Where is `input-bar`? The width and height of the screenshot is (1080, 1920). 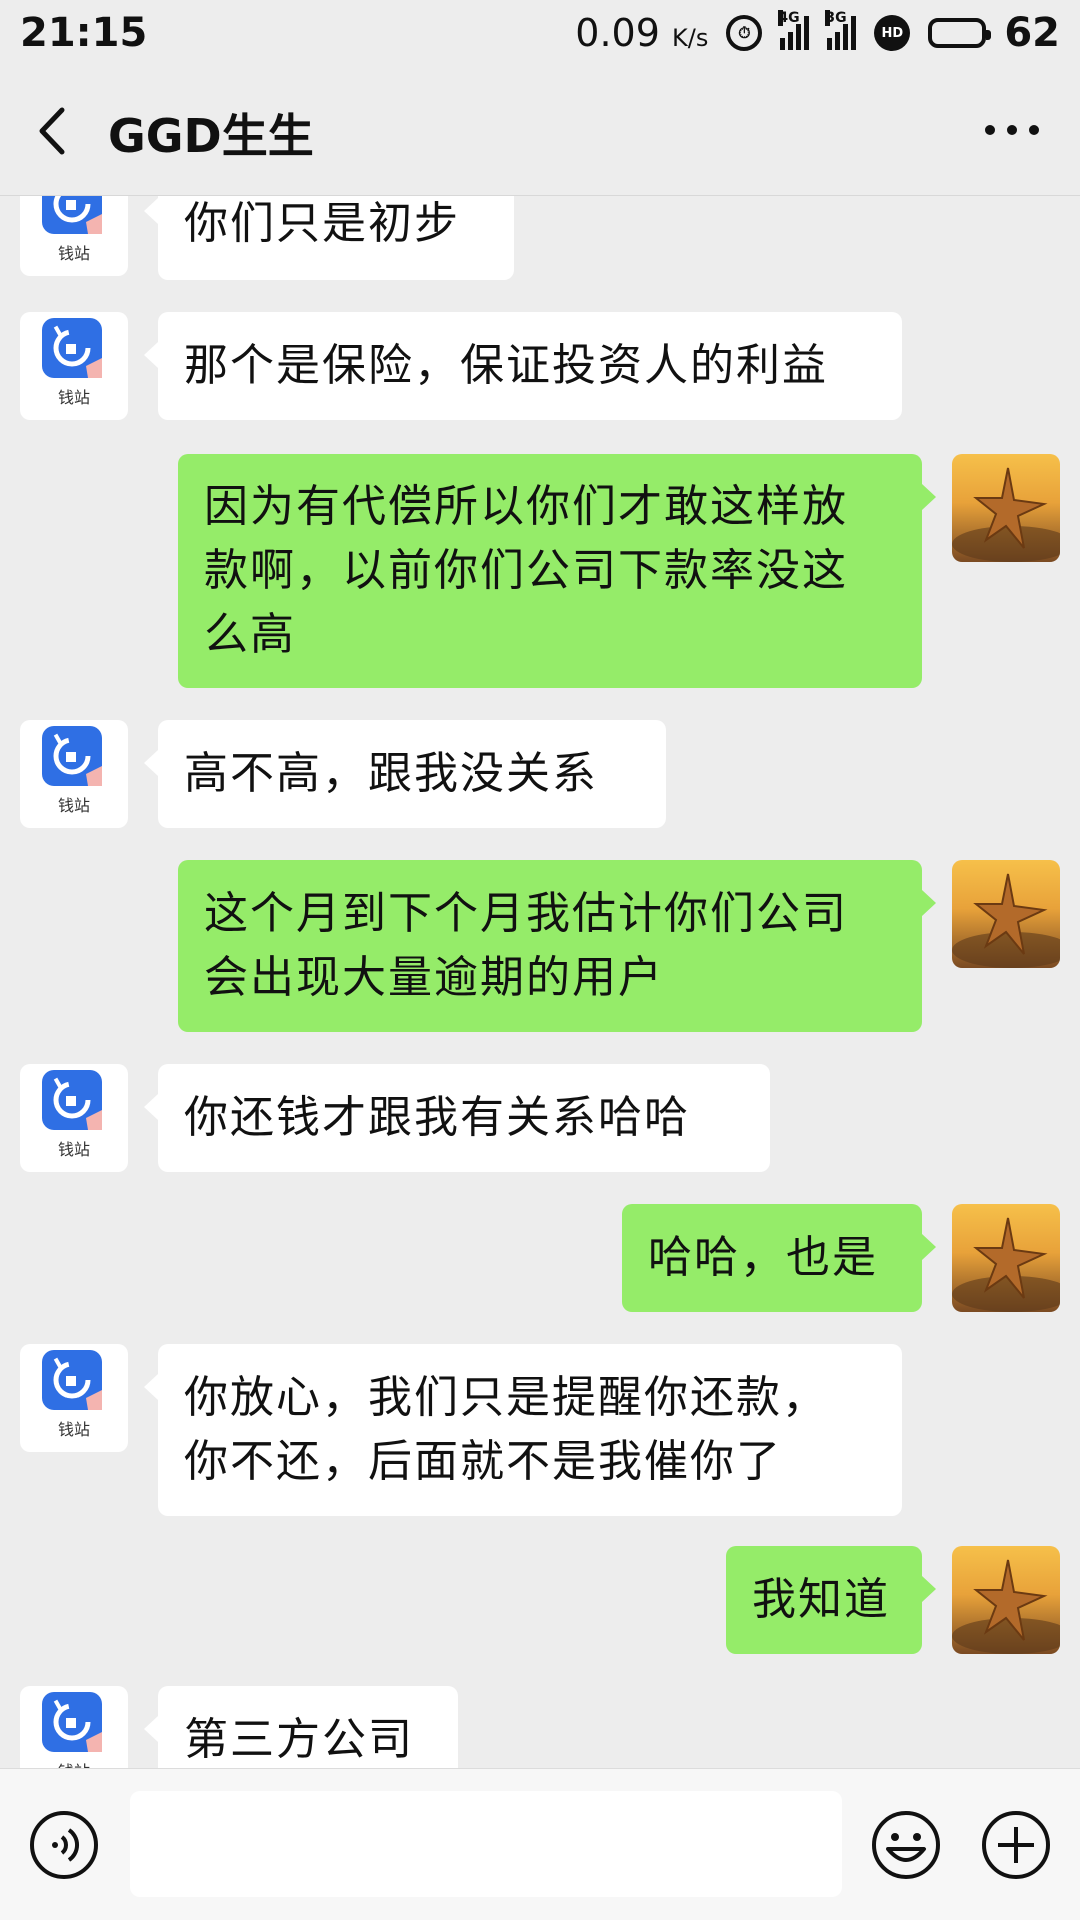
input-bar is located at coordinates (540, 1844).